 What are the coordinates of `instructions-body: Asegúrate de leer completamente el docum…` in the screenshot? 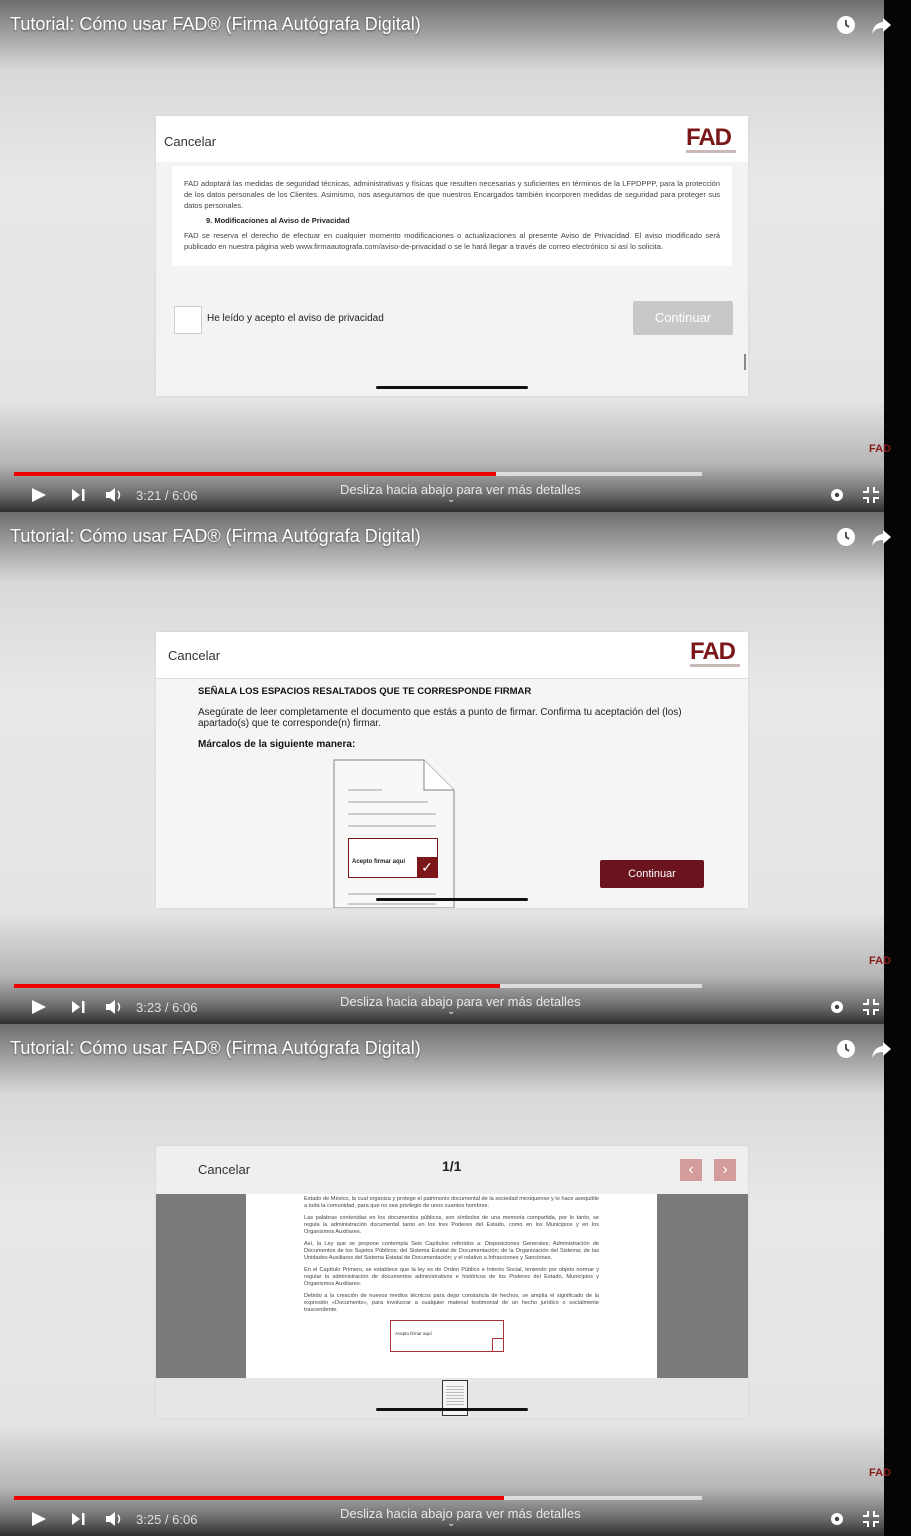 It's located at (440, 718).